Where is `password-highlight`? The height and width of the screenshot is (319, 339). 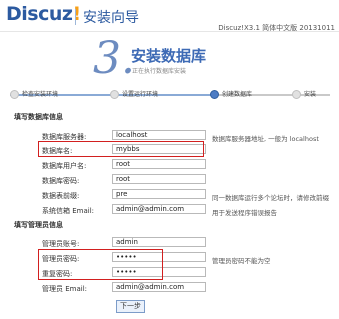 password-highlight is located at coordinates (100, 264).